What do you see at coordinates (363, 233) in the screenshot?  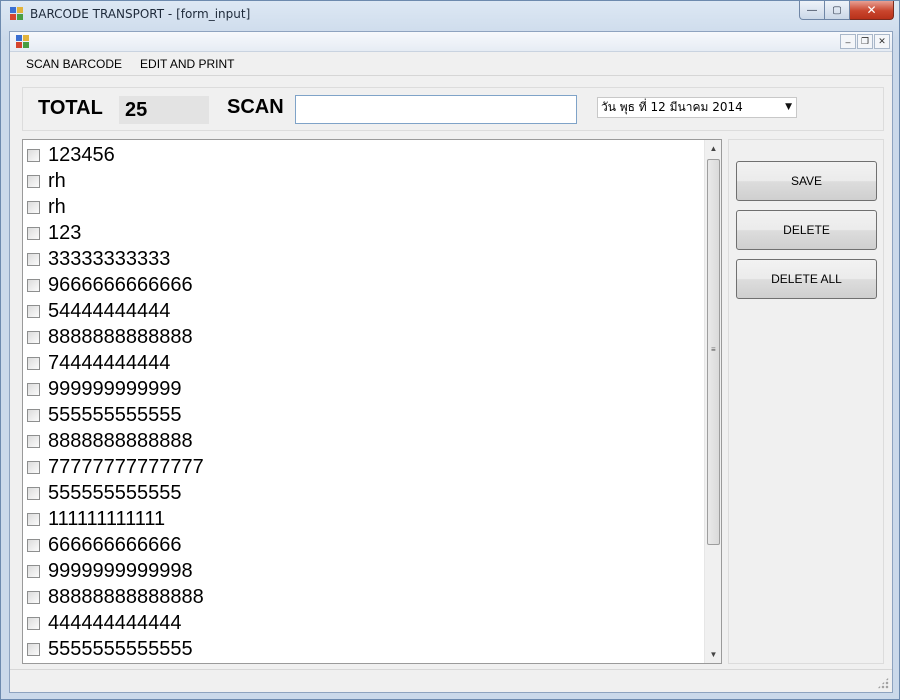 I see `list-item: 123` at bounding box center [363, 233].